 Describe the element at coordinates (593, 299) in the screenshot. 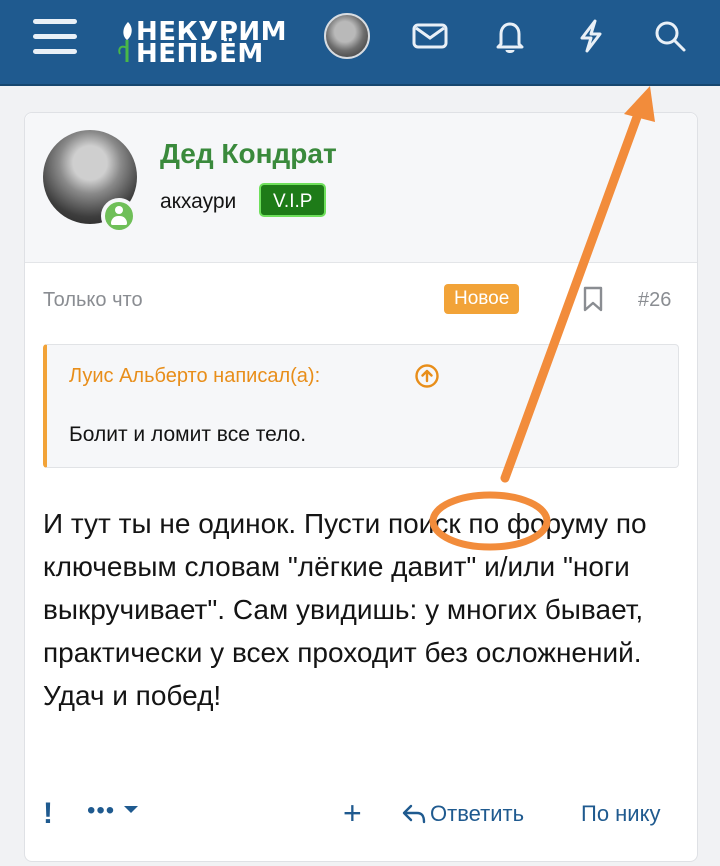

I see `bookmark-icon` at that location.